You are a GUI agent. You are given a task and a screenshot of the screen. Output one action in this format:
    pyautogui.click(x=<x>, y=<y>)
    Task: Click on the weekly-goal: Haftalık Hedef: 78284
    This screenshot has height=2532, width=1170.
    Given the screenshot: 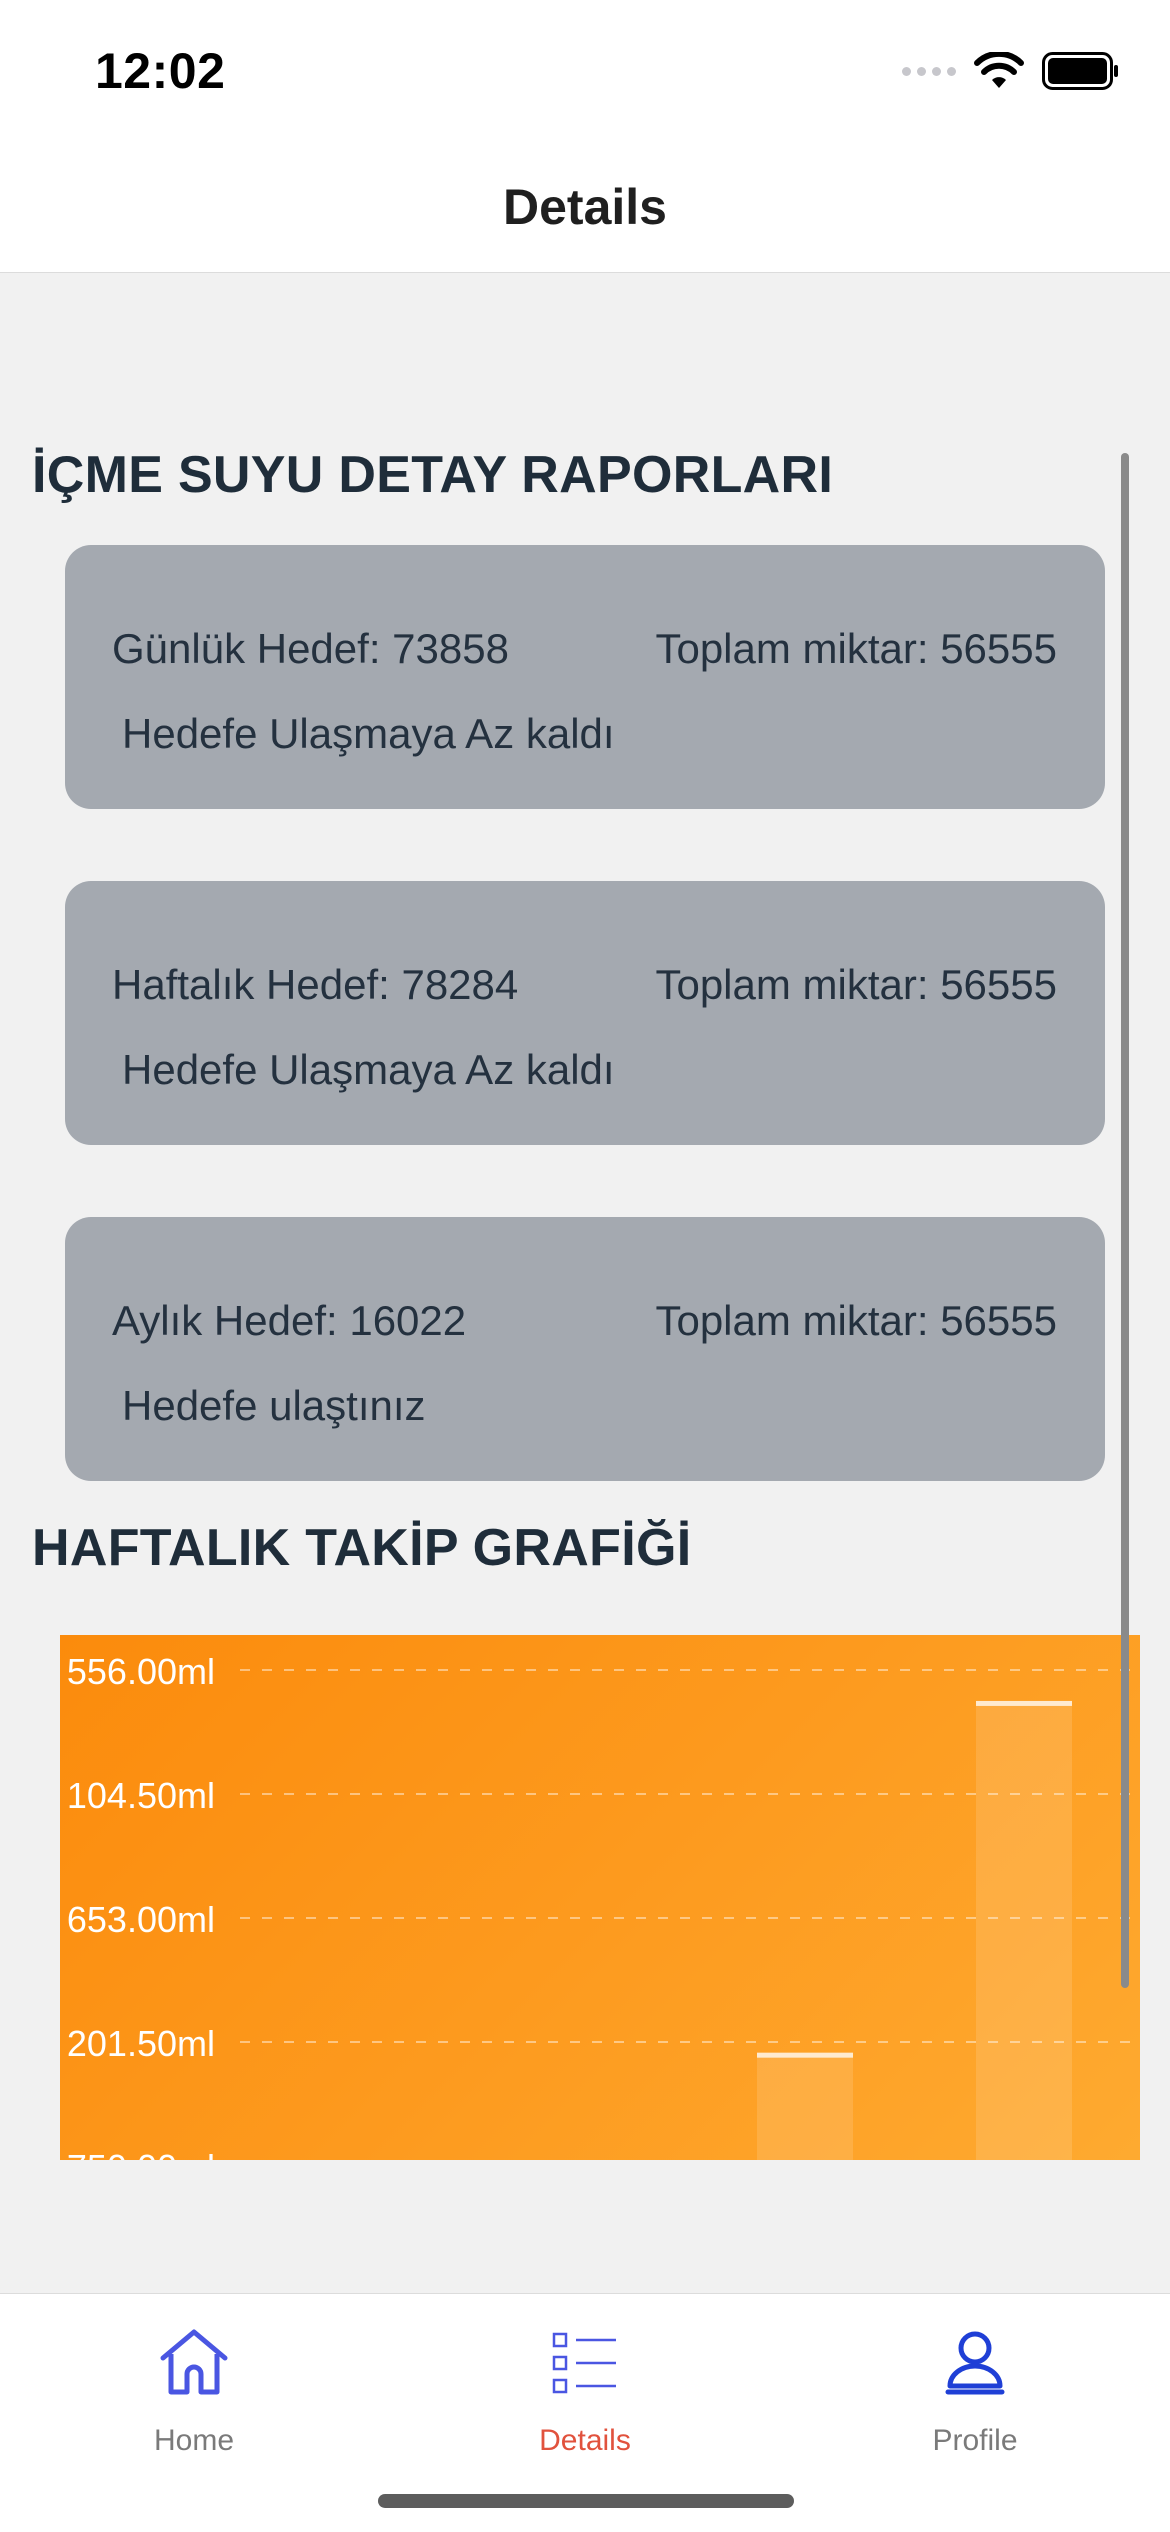 What is the action you would take?
    pyautogui.click(x=315, y=984)
    